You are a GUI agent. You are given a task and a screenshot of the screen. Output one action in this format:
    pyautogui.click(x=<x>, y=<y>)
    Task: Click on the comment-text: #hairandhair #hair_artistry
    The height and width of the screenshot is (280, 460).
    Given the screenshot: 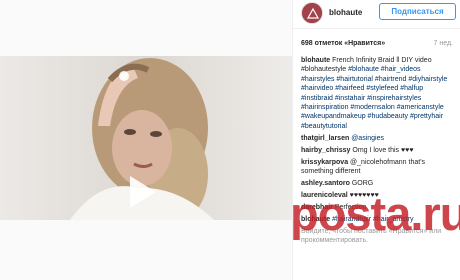 What is the action you would take?
    pyautogui.click(x=372, y=219)
    